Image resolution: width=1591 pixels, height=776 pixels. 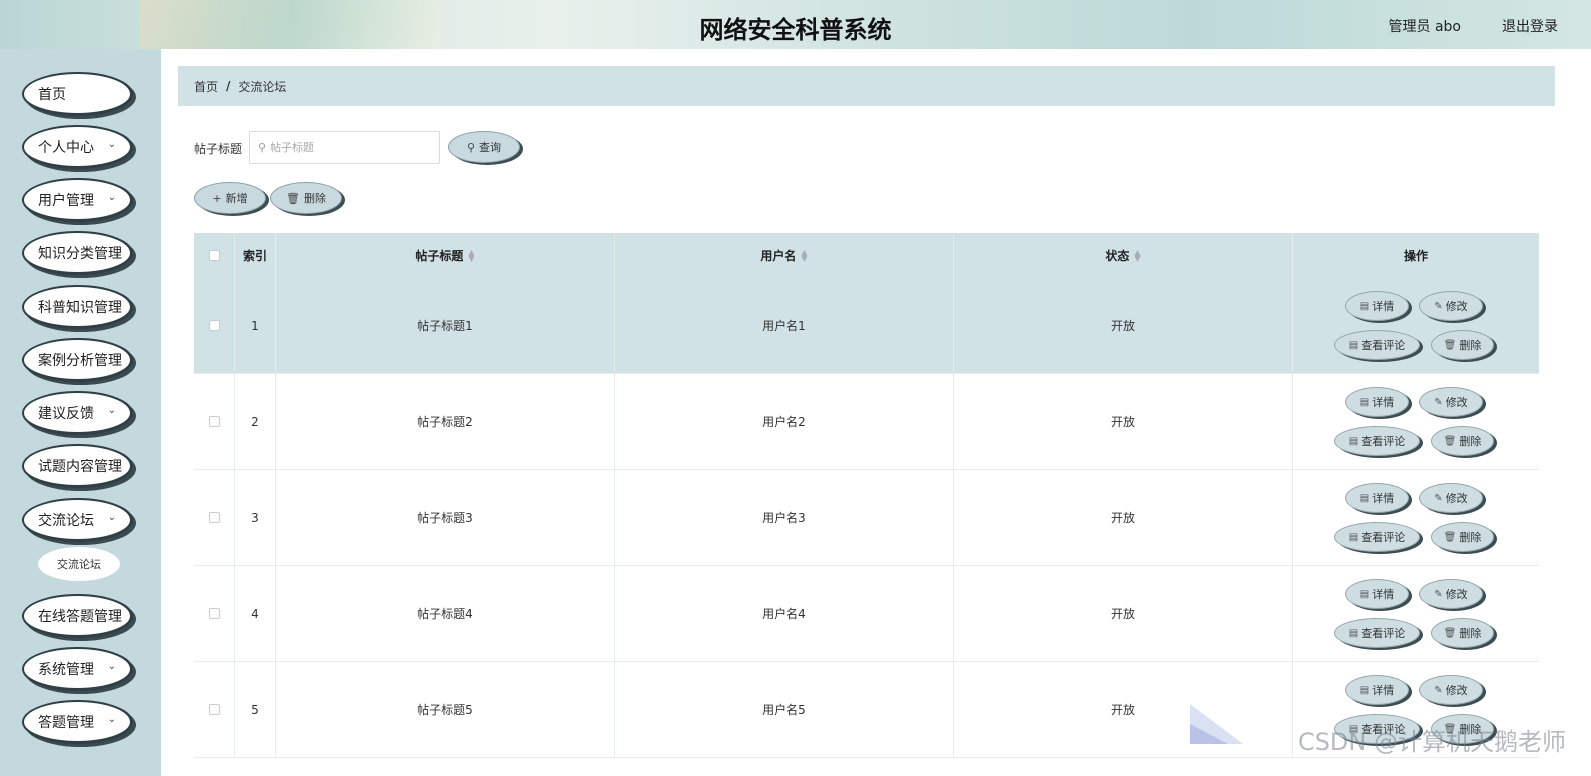 What do you see at coordinates (77, 616) in the screenshot?
I see `sidebar-item-online-quiz: 在线答题管理` at bounding box center [77, 616].